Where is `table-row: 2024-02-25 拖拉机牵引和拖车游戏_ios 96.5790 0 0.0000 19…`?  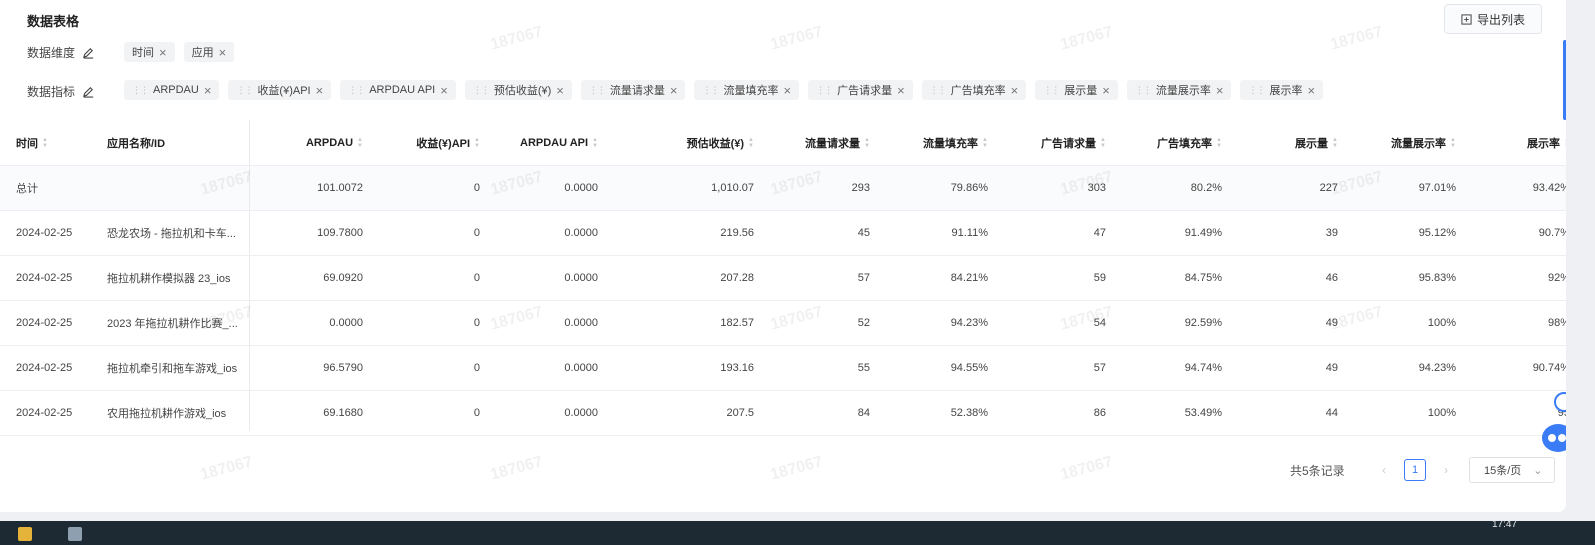
table-row: 2024-02-25 拖拉机牵引和拖车游戏_ios 96.5790 0 0.0000 19… is located at coordinates (783, 368).